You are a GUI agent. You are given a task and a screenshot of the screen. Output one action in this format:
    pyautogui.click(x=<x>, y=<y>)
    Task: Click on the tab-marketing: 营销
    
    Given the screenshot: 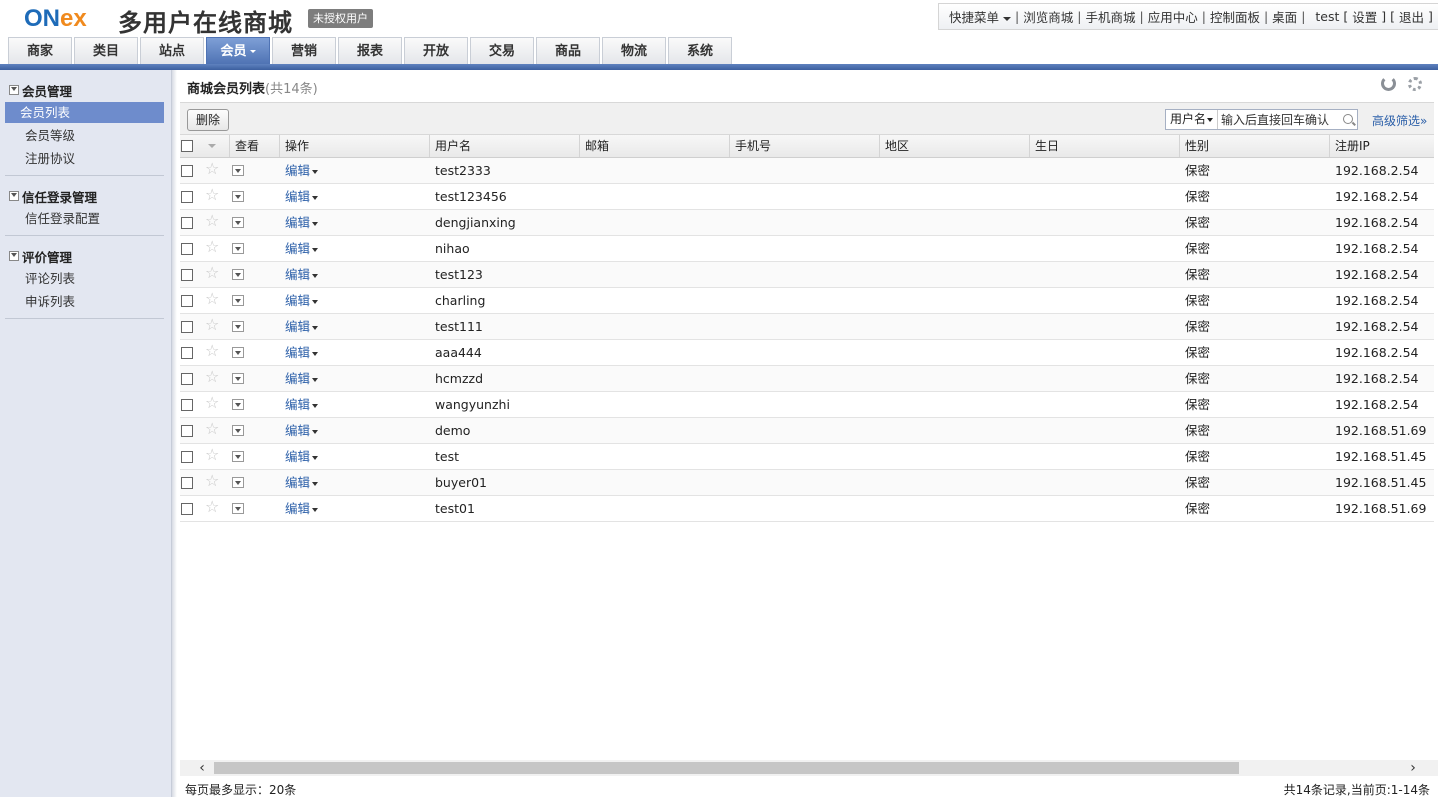 What is the action you would take?
    pyautogui.click(x=304, y=50)
    